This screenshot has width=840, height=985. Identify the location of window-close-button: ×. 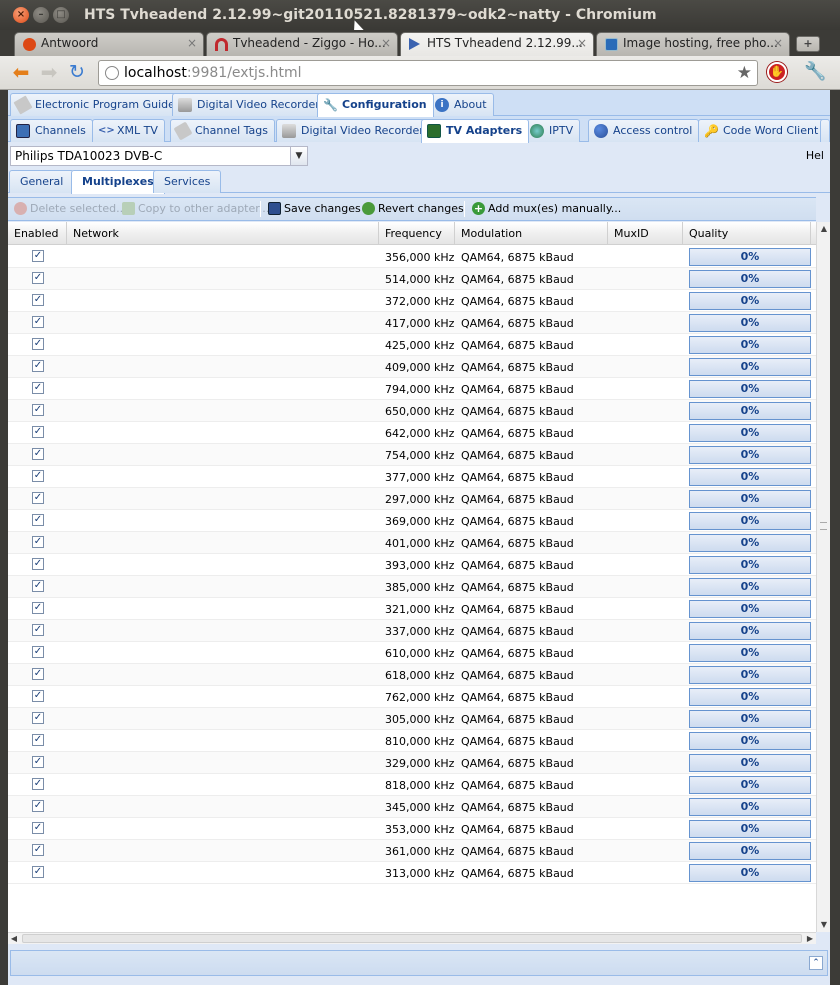
(21, 15).